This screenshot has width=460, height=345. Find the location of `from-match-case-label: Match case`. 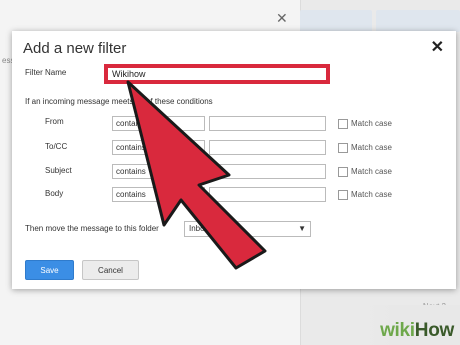

from-match-case-label: Match case is located at coordinates (371, 123).